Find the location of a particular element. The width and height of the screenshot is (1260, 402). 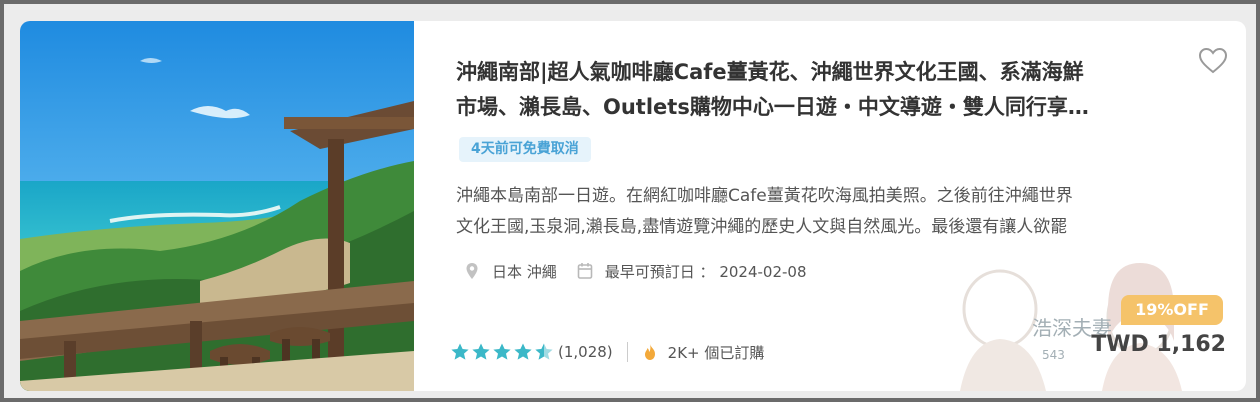

half-star-icon is located at coordinates (544, 351).